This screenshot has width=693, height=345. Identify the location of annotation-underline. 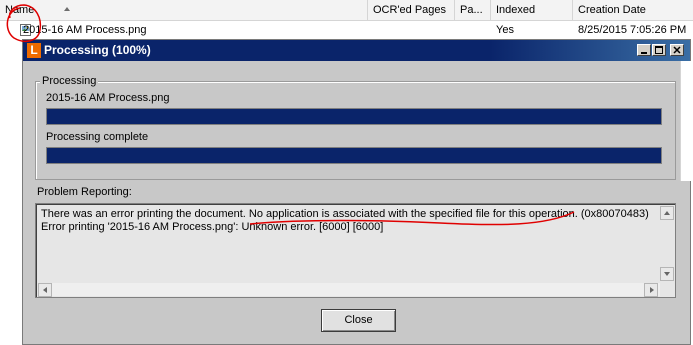
(412, 218).